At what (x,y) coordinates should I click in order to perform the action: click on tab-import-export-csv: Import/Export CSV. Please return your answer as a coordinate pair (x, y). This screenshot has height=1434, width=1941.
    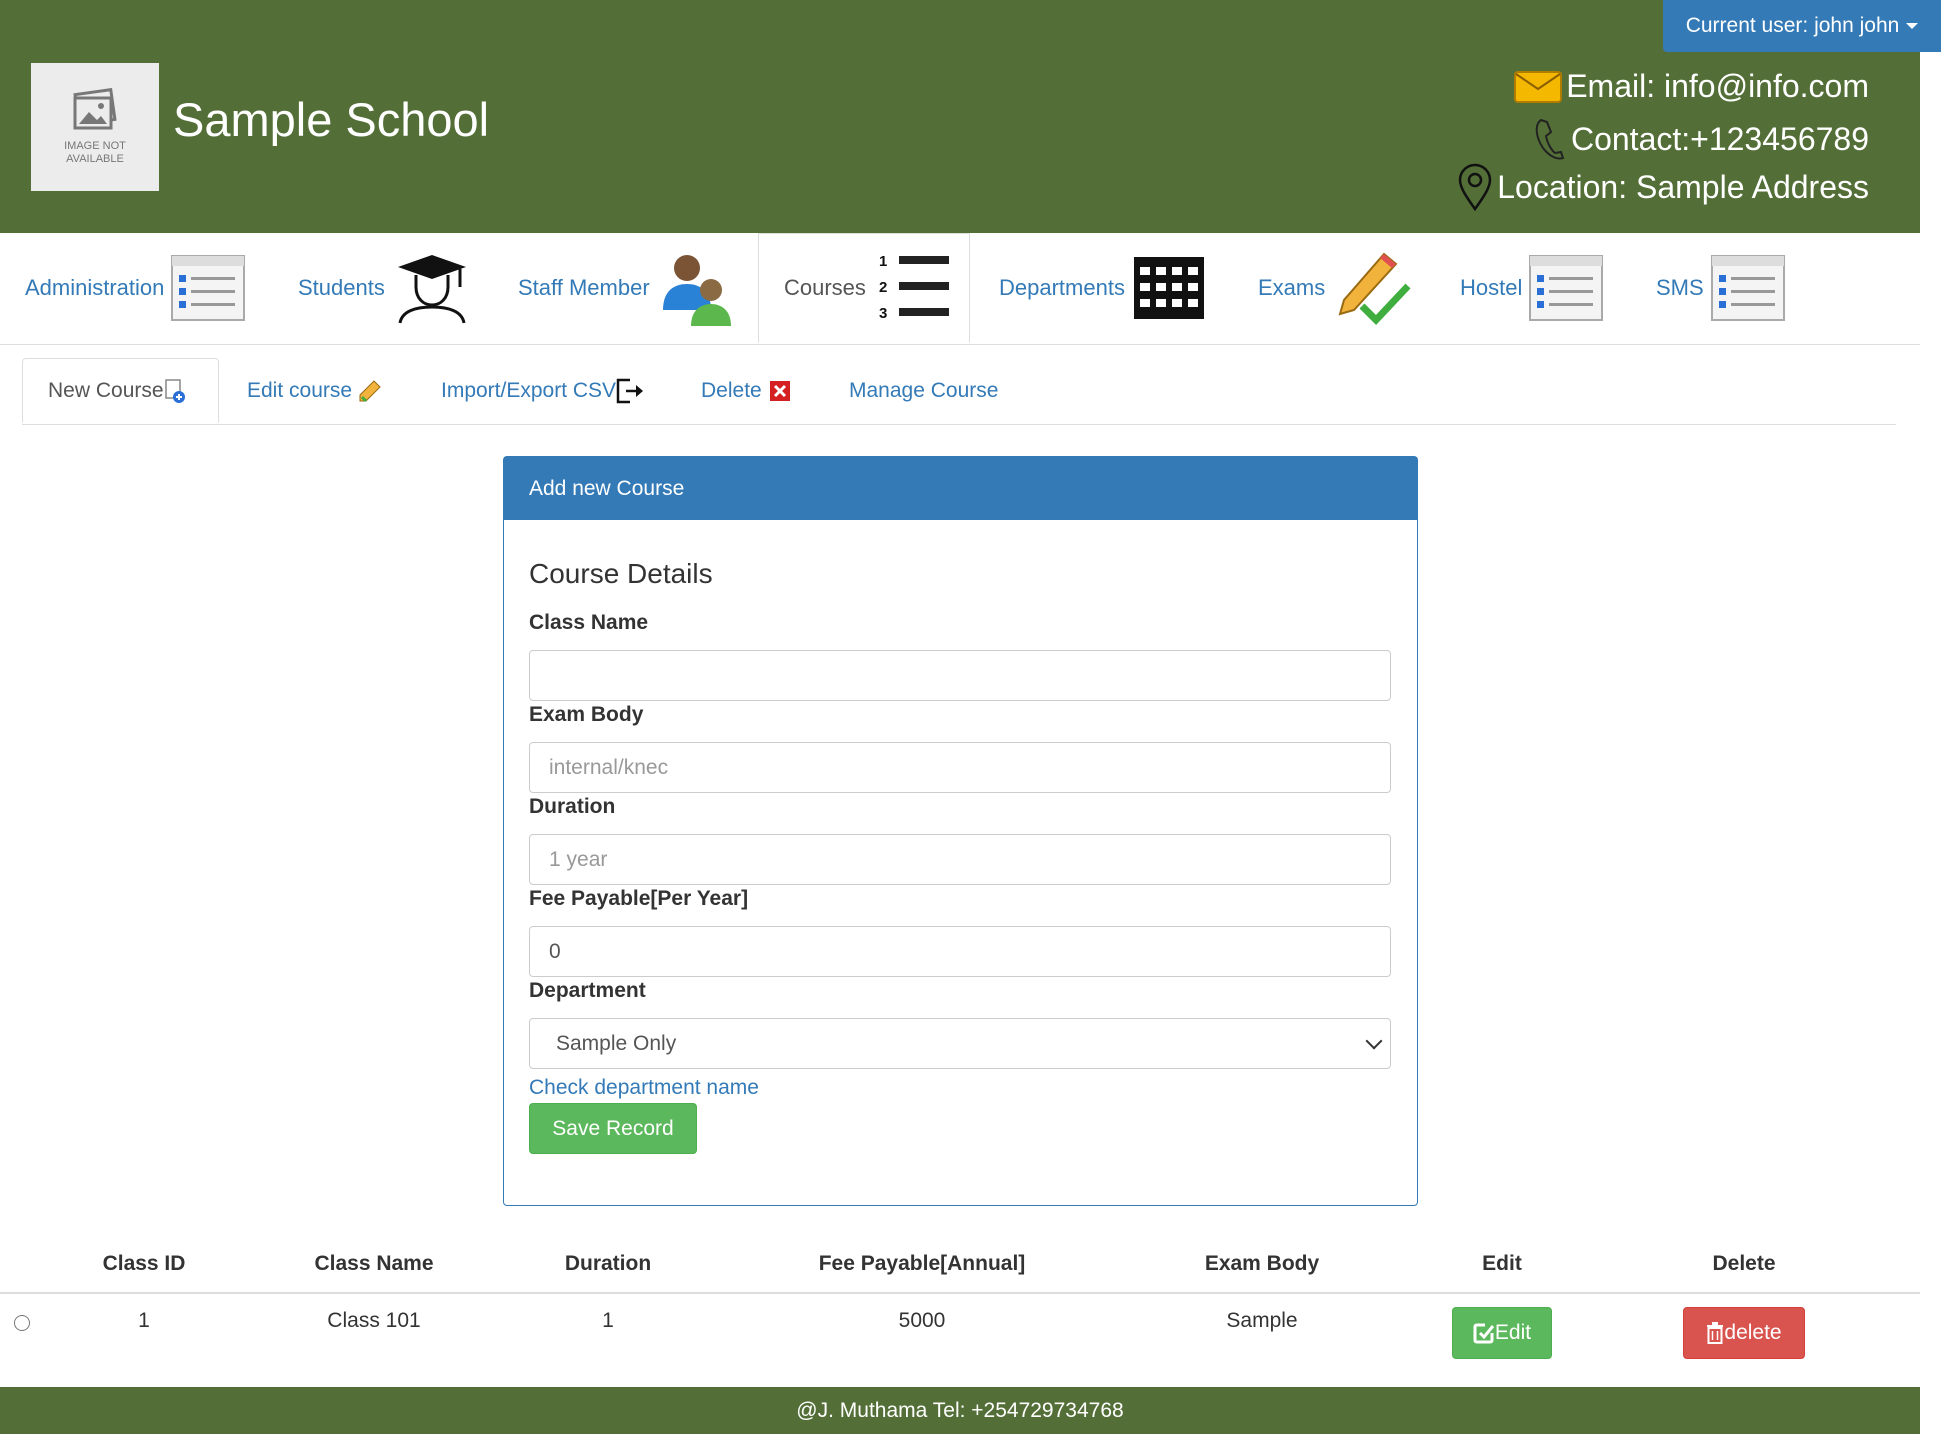
    Looking at the image, I should click on (542, 391).